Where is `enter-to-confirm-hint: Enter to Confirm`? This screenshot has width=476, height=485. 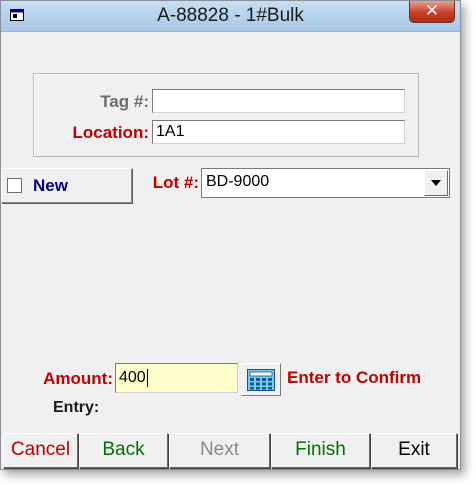
enter-to-confirm-hint: Enter to Confirm is located at coordinates (354, 377).